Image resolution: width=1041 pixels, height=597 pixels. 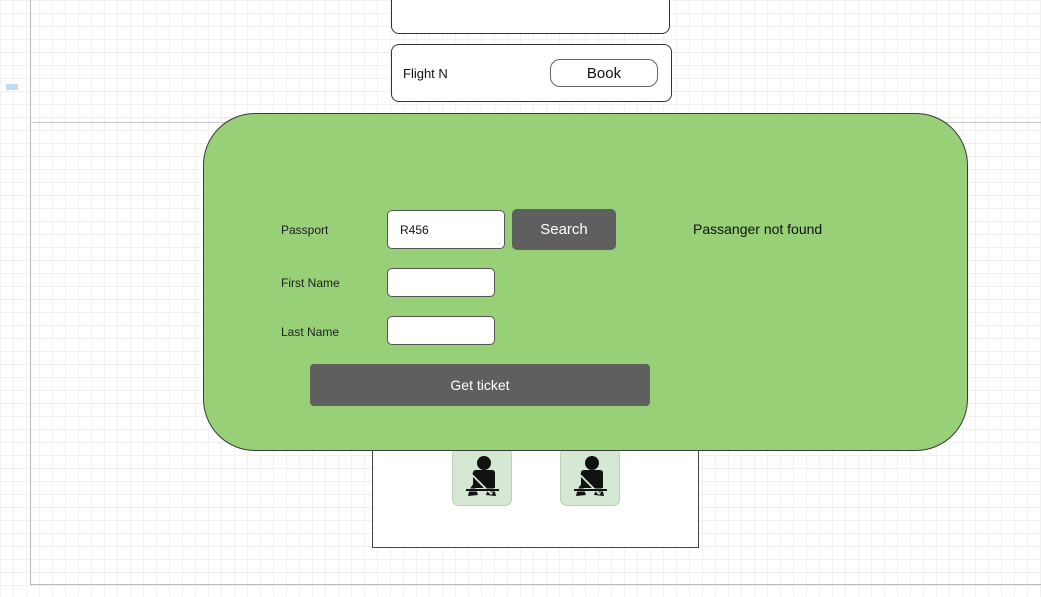 What do you see at coordinates (30, 292) in the screenshot?
I see `canvas-border-left` at bounding box center [30, 292].